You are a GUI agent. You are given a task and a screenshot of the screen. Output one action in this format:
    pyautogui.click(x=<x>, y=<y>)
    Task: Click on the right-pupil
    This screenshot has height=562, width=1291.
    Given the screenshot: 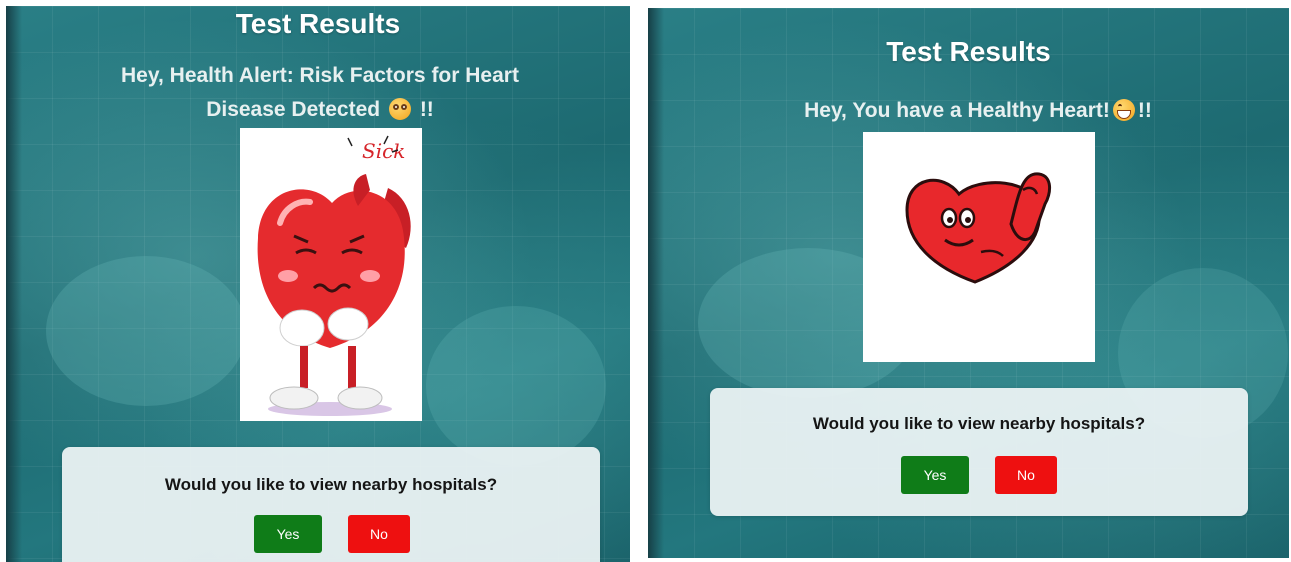 What is the action you would take?
    pyautogui.click(x=968, y=220)
    